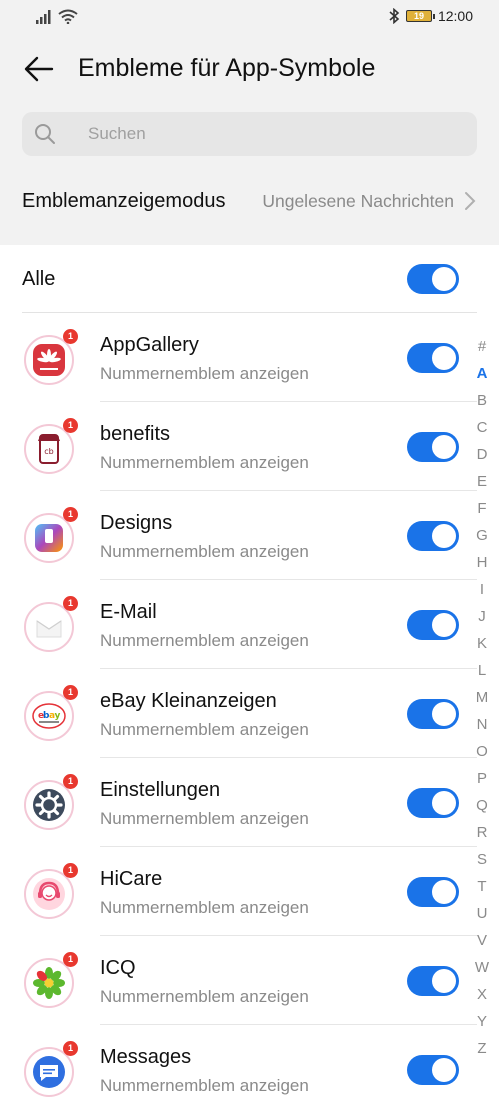 The image size is (499, 1114). What do you see at coordinates (482, 1021) in the screenshot?
I see `alphabet-letter: Y` at bounding box center [482, 1021].